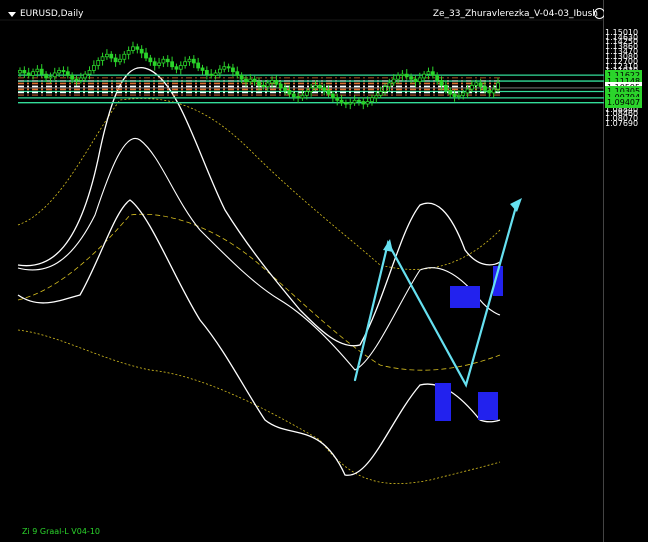 This screenshot has width=648, height=542. Describe the element at coordinates (515, 14) in the screenshot. I see `indicator-label: Ze_33_Zhuravlerezka_V-04-03_Ibush` at that location.